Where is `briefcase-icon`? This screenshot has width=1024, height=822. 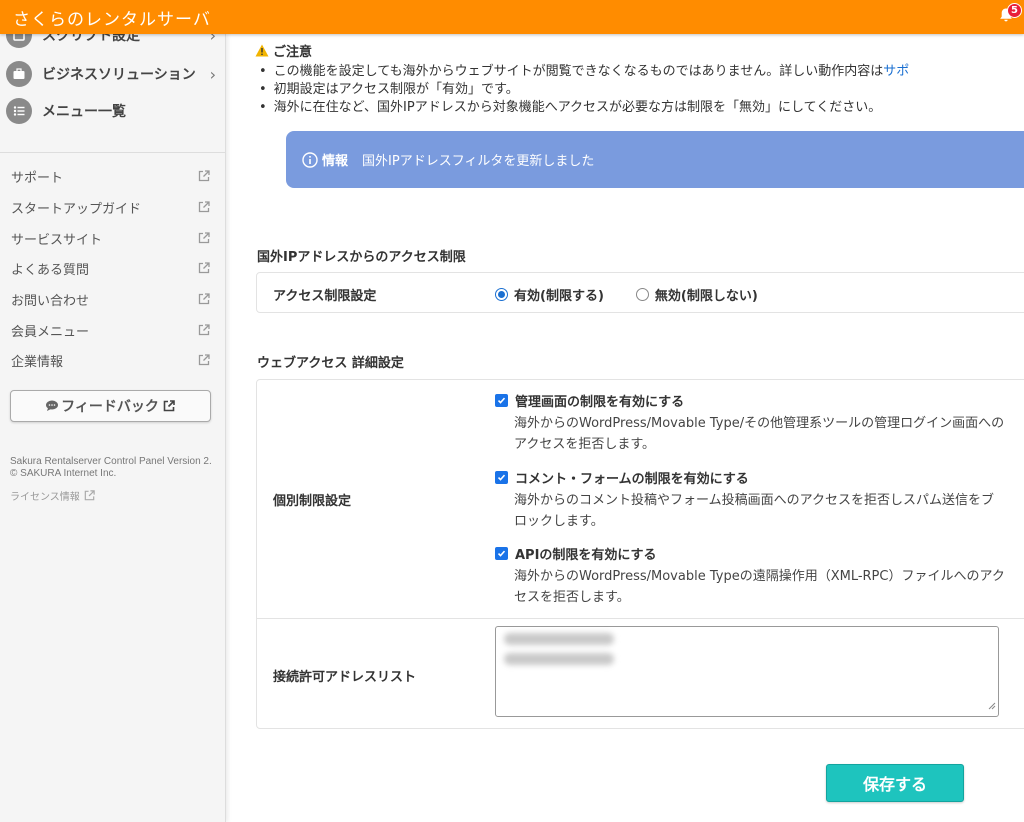
briefcase-icon is located at coordinates (19, 74).